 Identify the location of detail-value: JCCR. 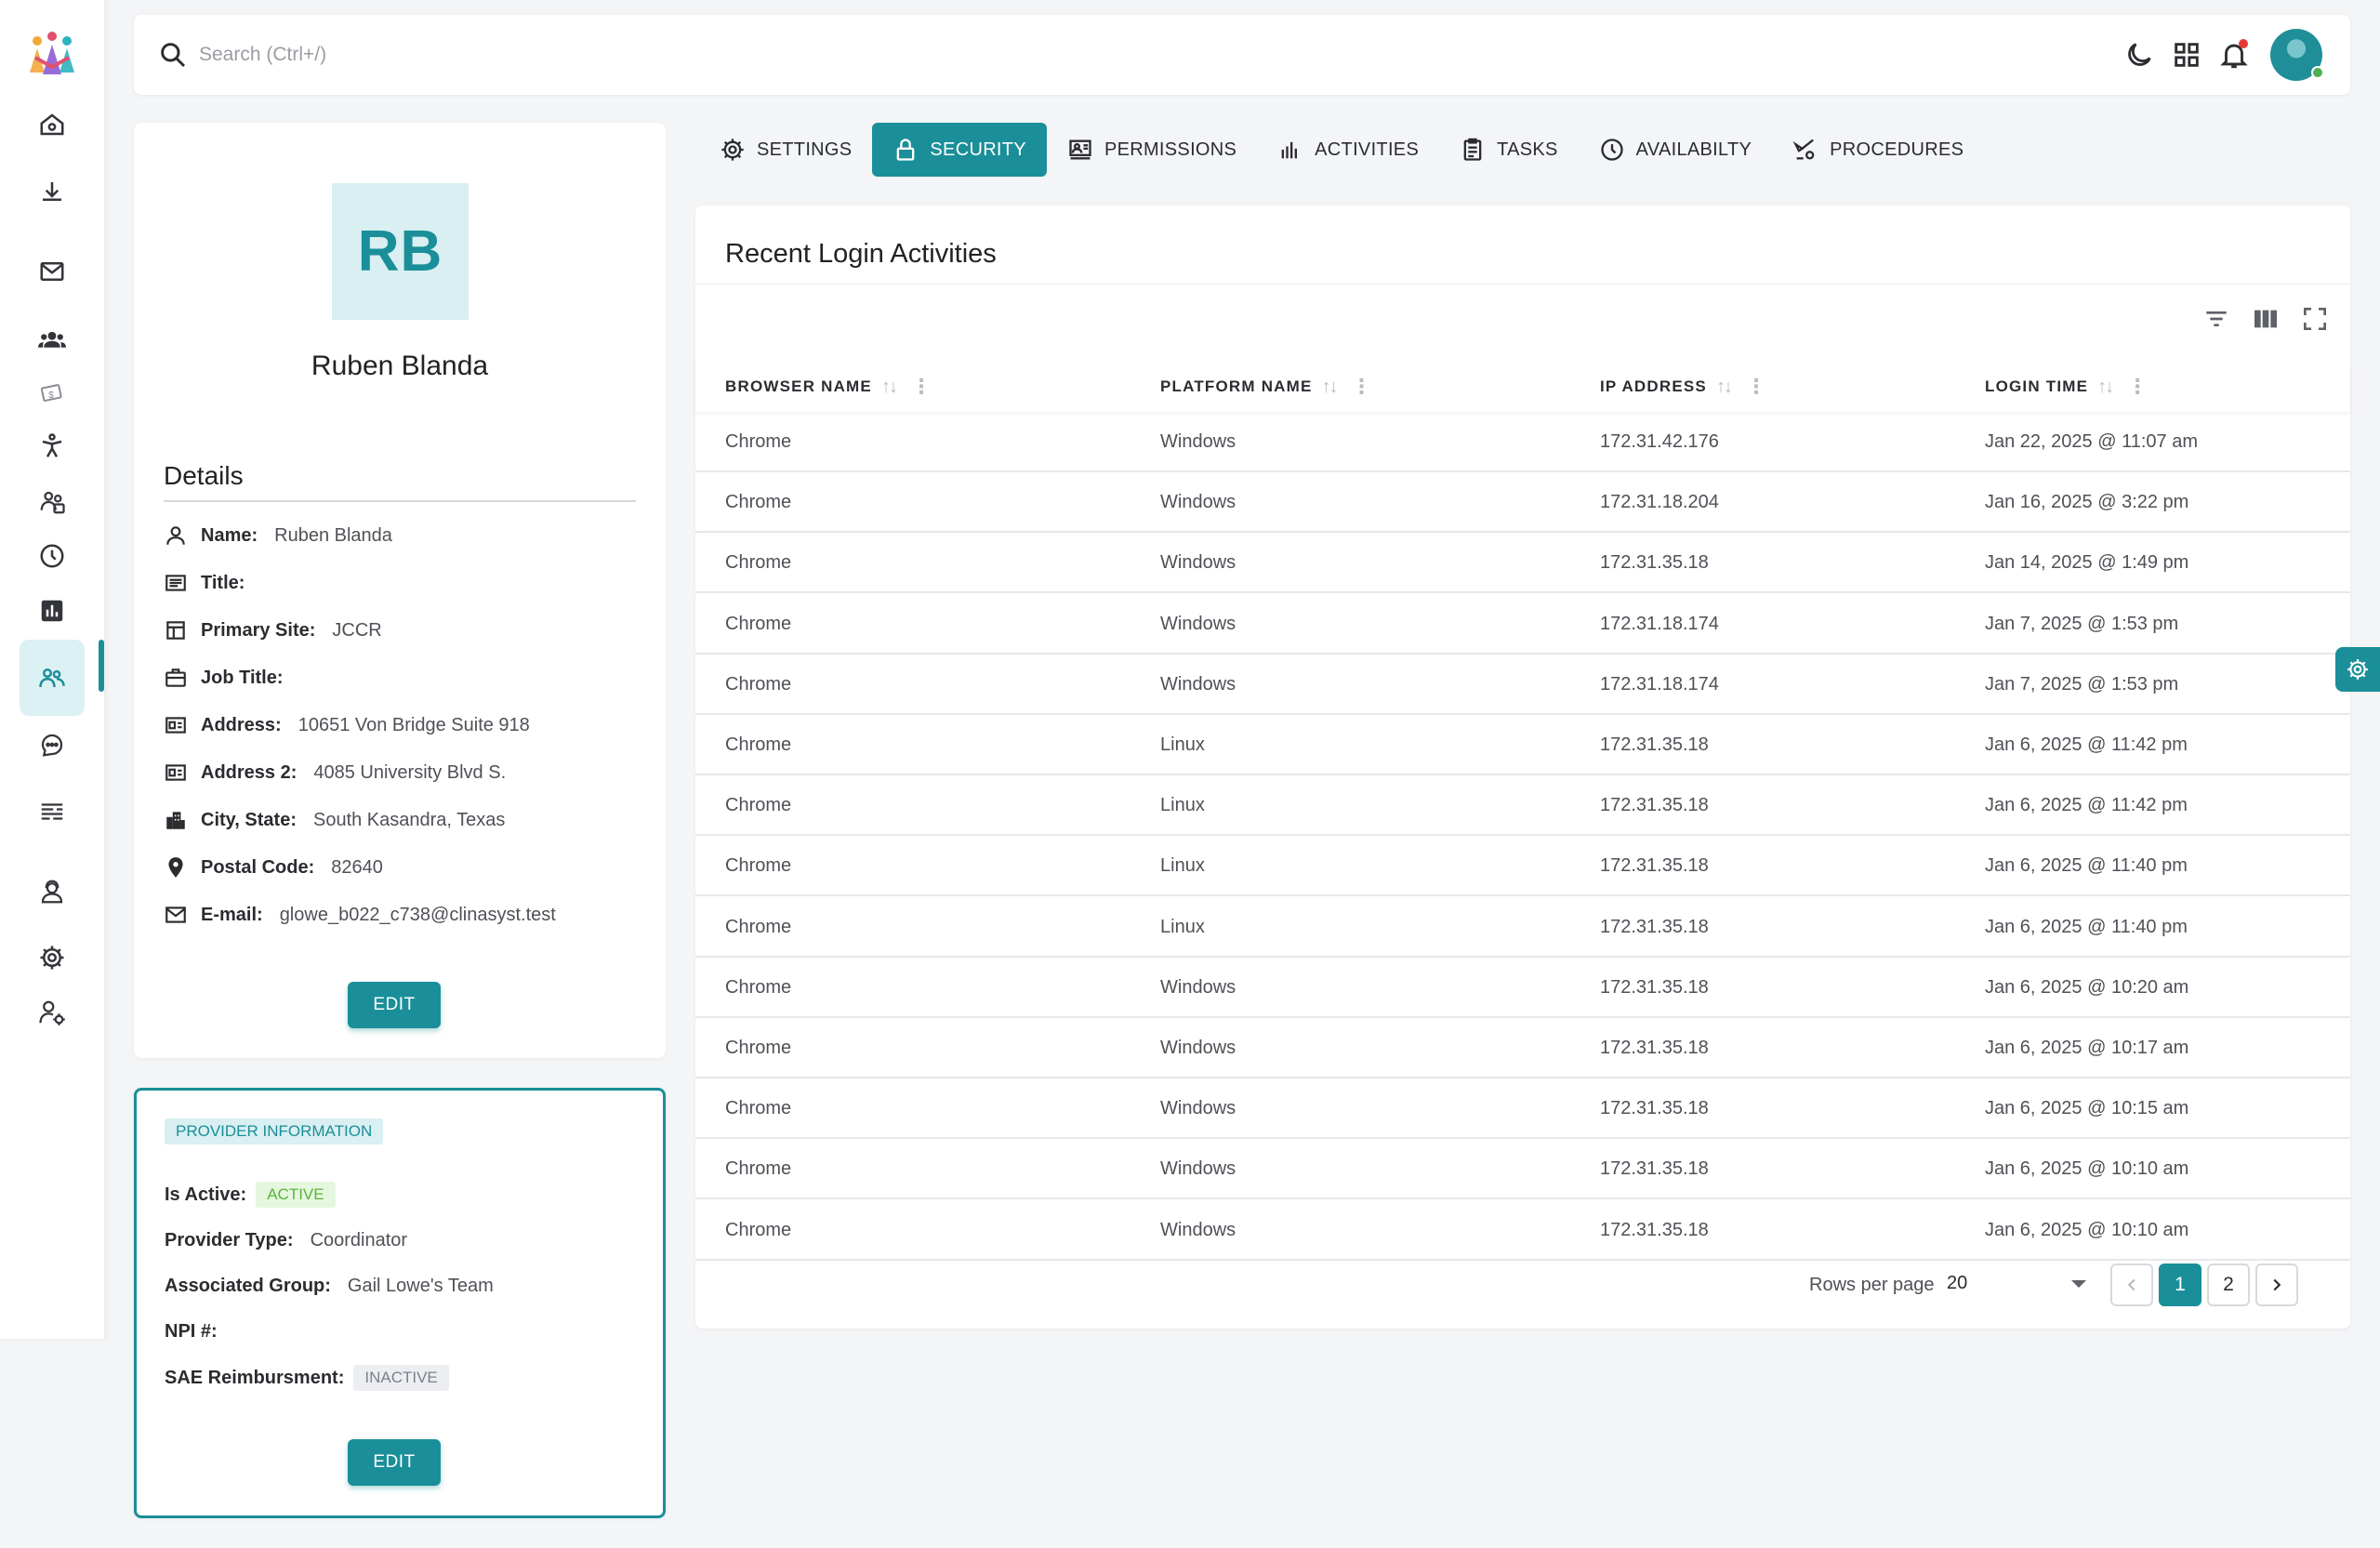
(357, 630).